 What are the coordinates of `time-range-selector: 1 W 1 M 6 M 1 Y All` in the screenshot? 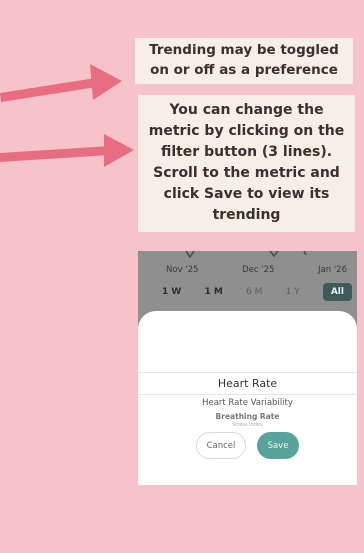 It's located at (257, 292).